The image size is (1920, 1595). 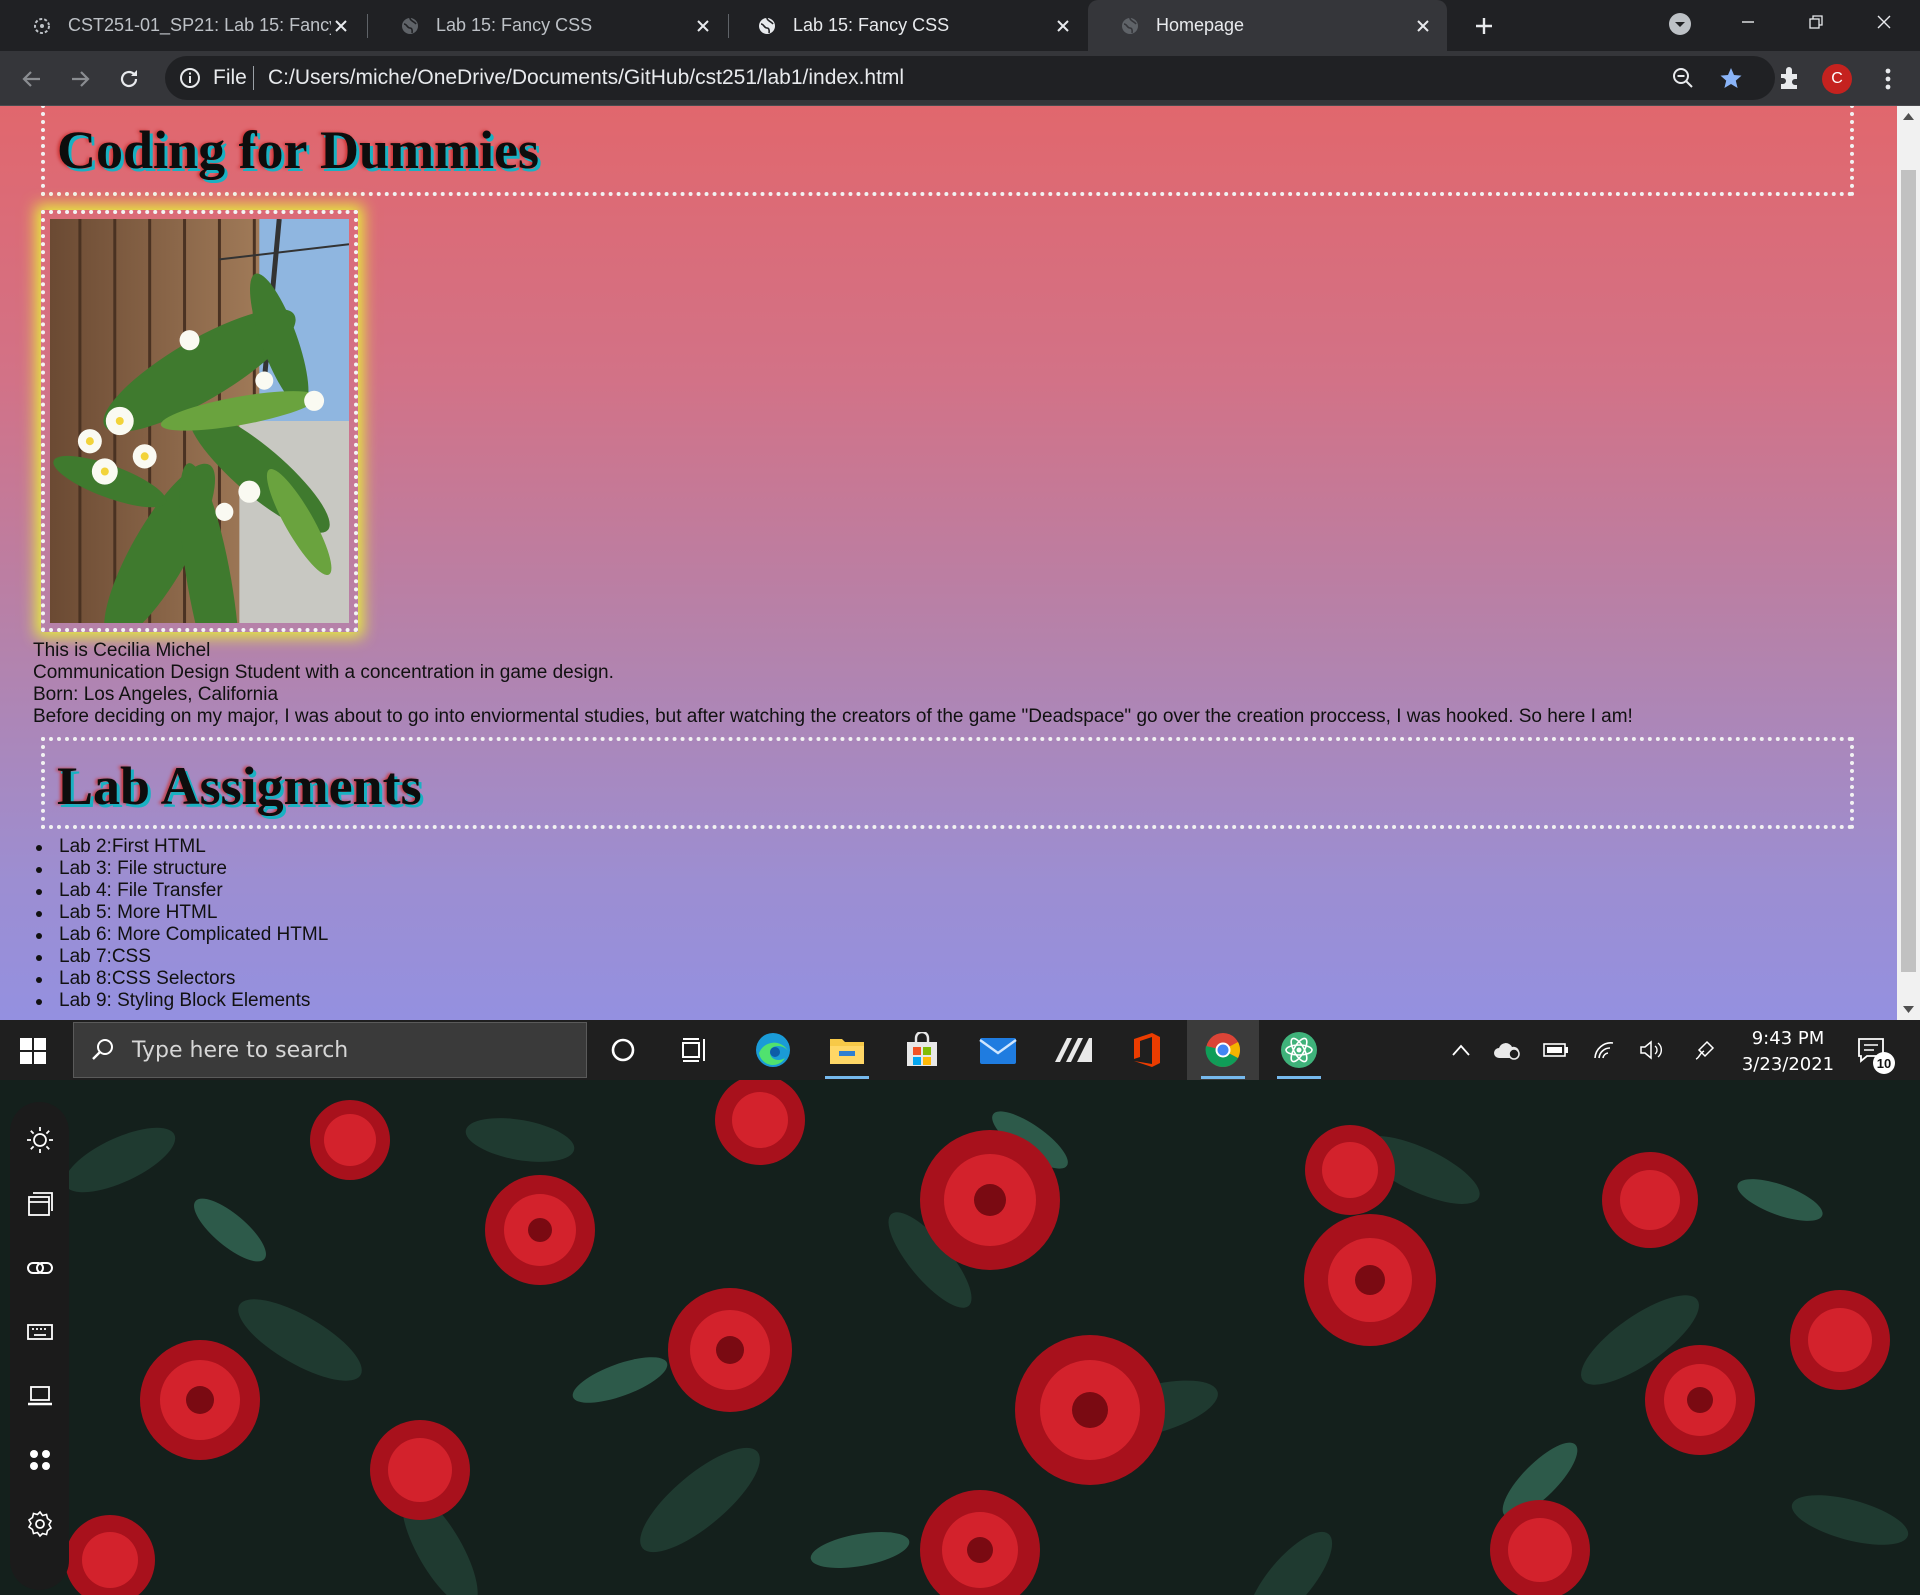 I want to click on tab-lab15-b: Lab 15: Fancy CSS, so click(x=906, y=25).